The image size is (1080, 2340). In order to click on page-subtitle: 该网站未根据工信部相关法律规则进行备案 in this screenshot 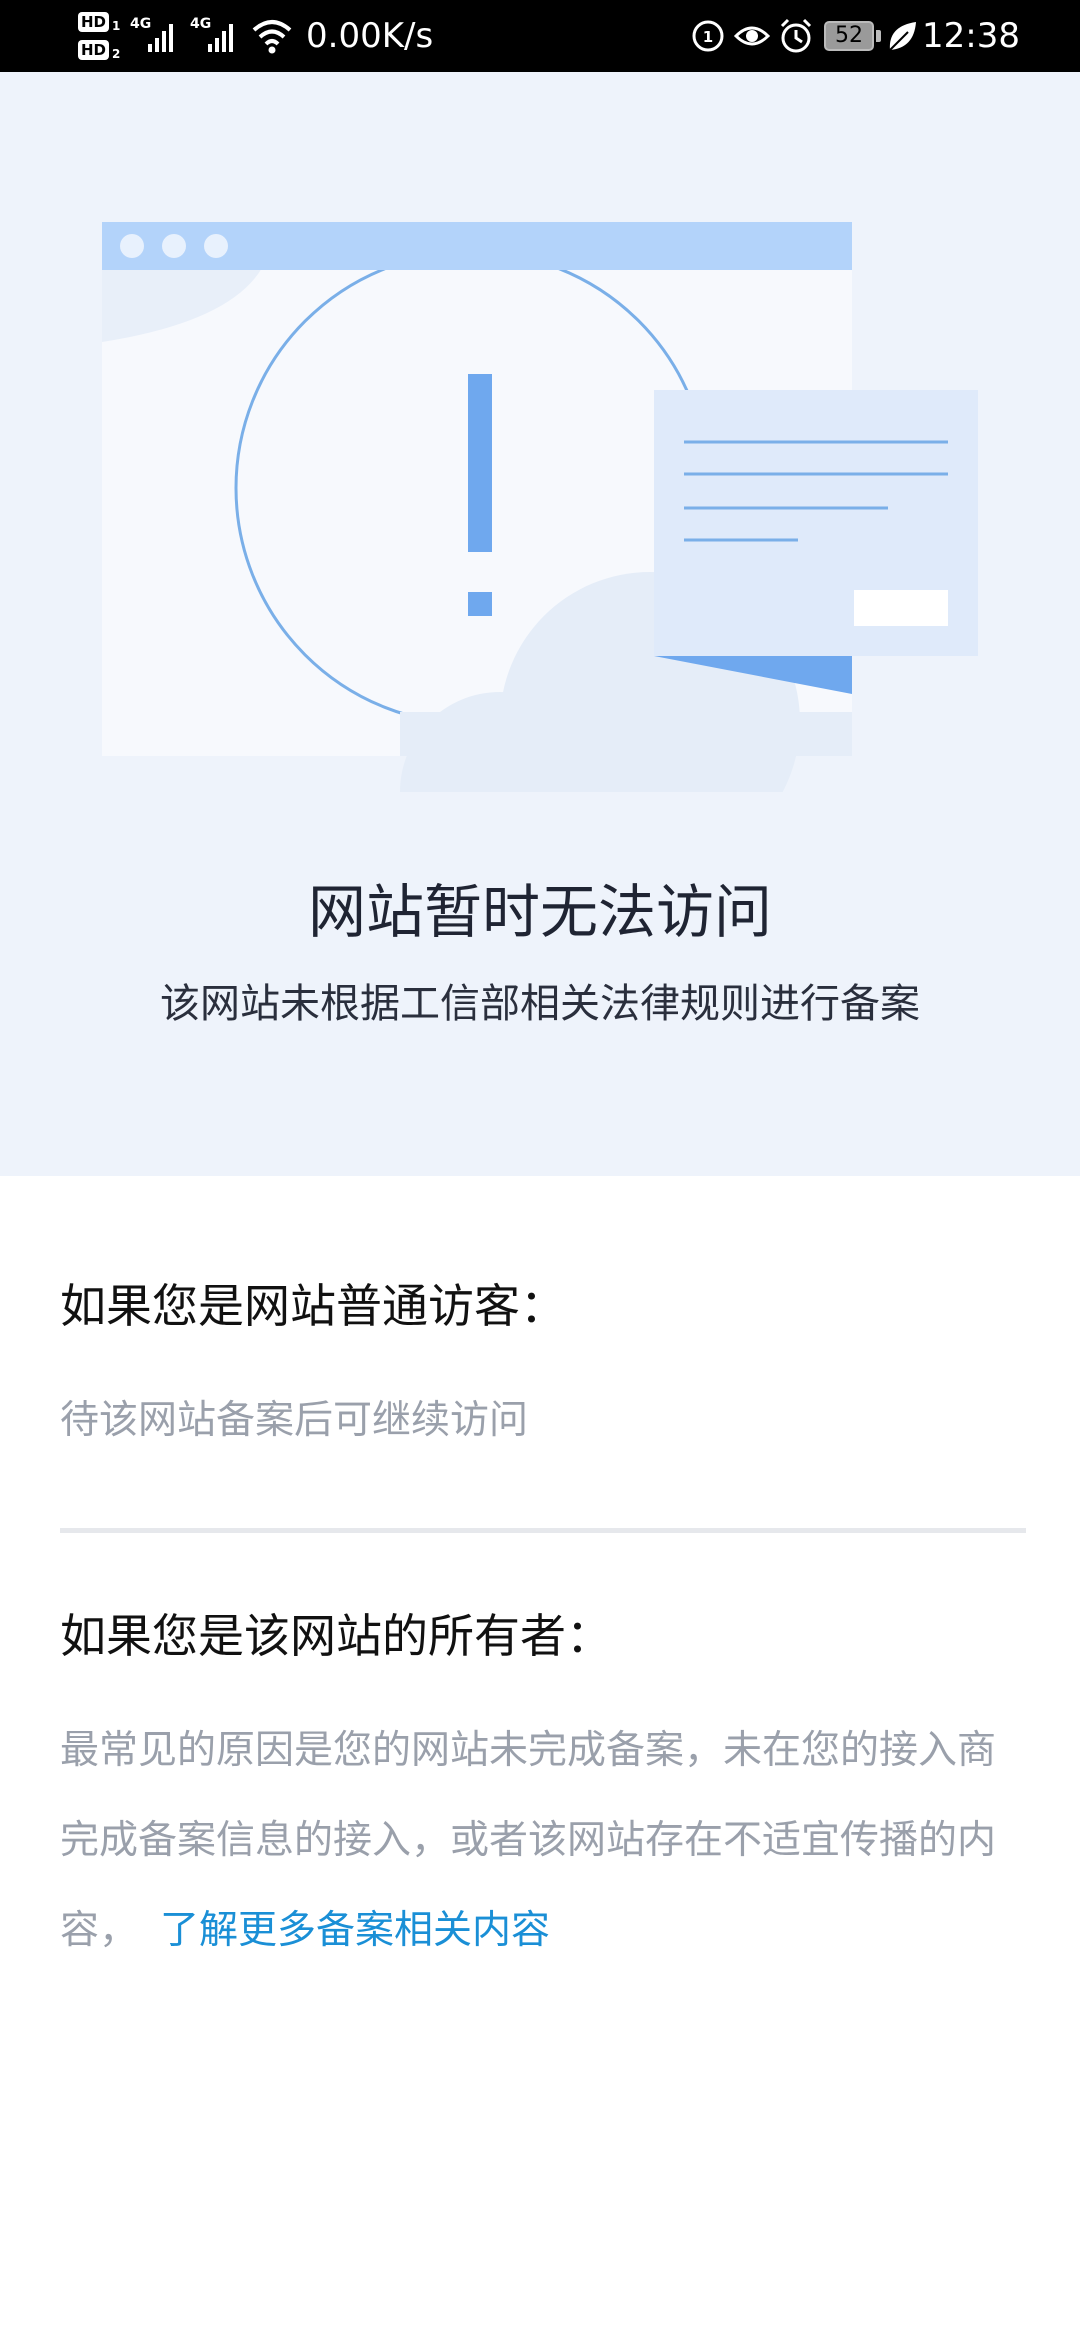, I will do `click(540, 1004)`.